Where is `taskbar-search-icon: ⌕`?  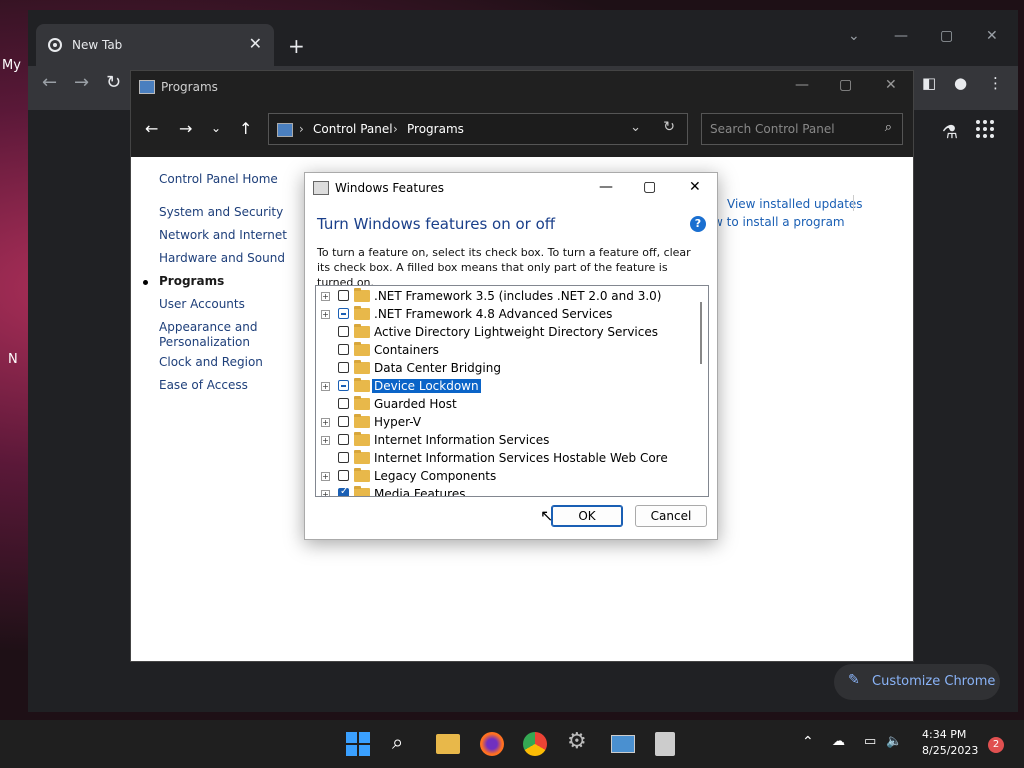
taskbar-search-icon: ⌕ is located at coordinates (404, 742).